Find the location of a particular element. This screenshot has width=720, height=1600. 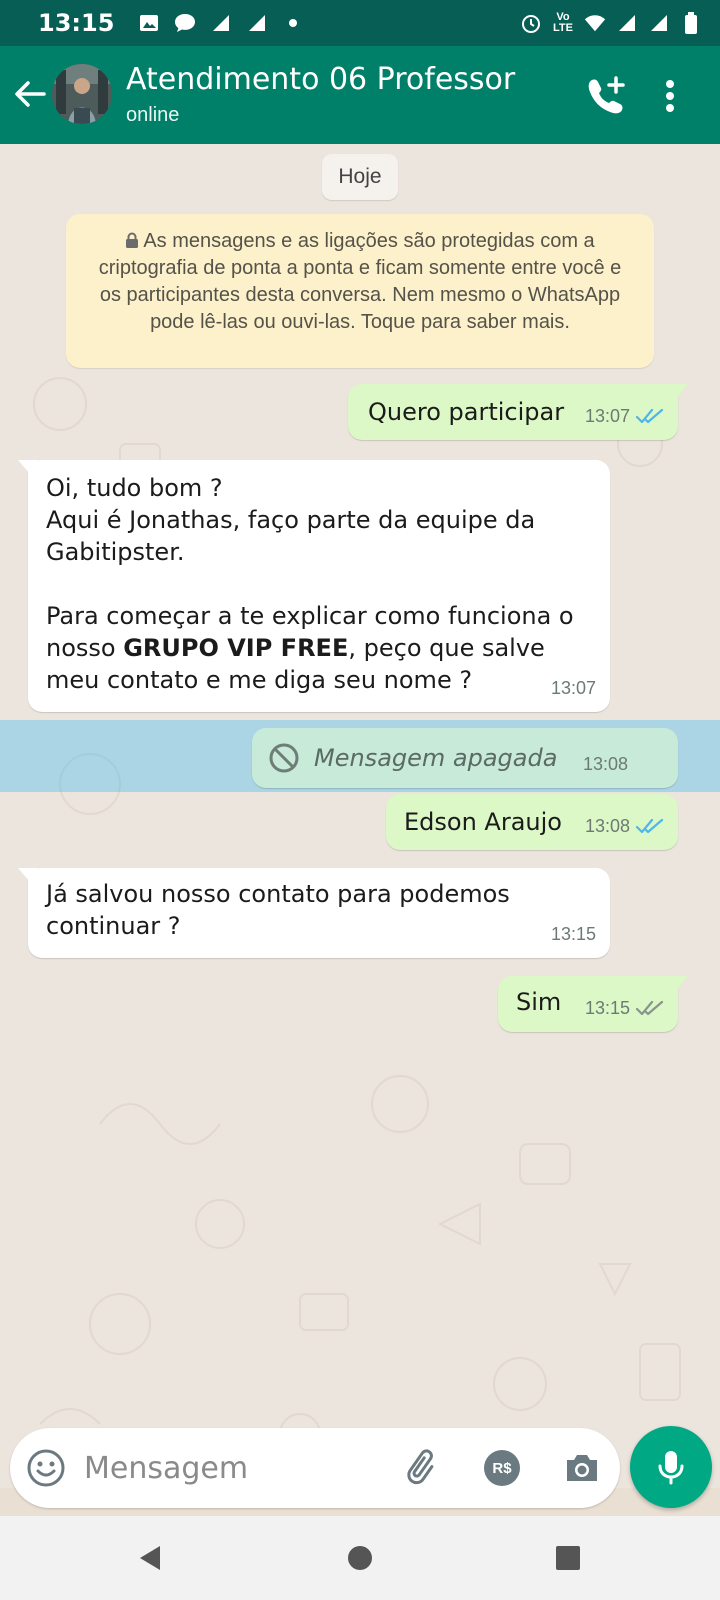

message-bubble-outgoing: Edson Araujo 13:08 is located at coordinates (532, 822).